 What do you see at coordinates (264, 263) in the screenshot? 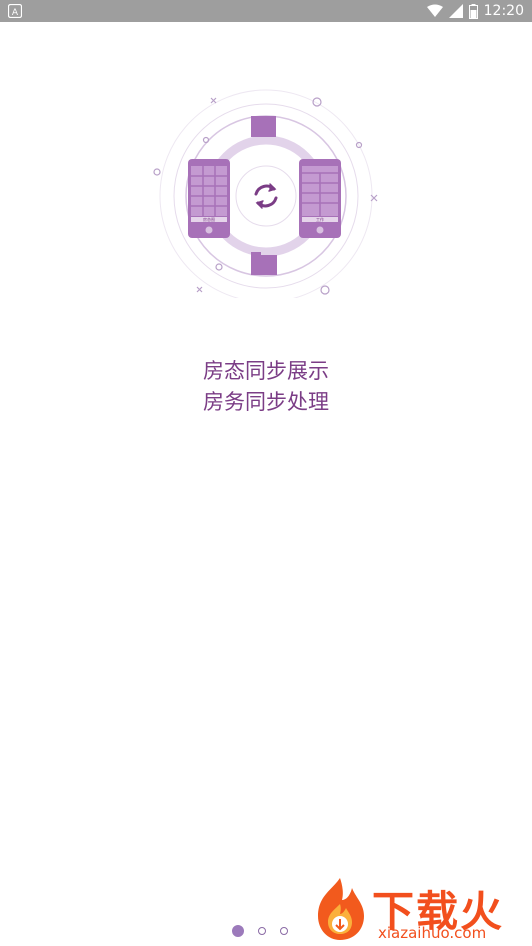
I see `folder-icon` at bounding box center [264, 263].